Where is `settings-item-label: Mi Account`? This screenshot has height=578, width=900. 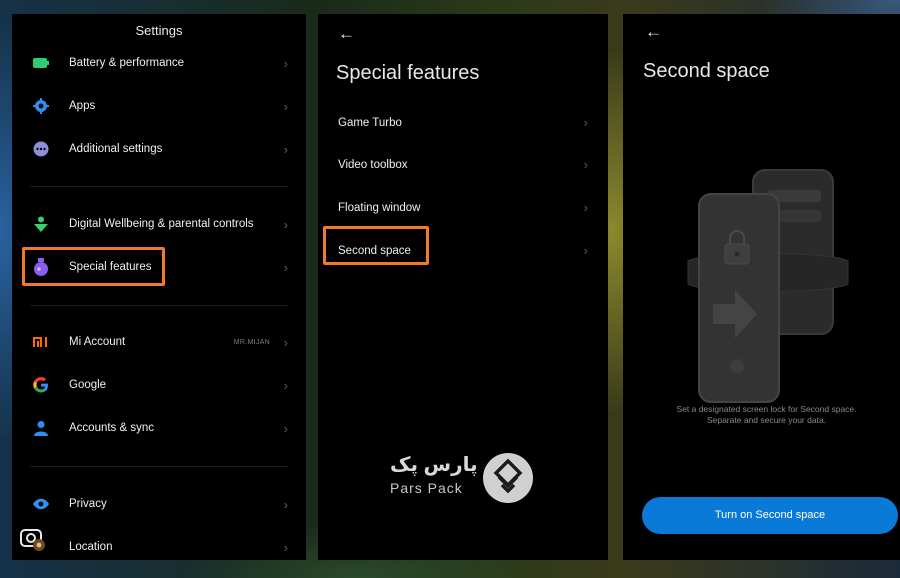 settings-item-label: Mi Account is located at coordinates (97, 342).